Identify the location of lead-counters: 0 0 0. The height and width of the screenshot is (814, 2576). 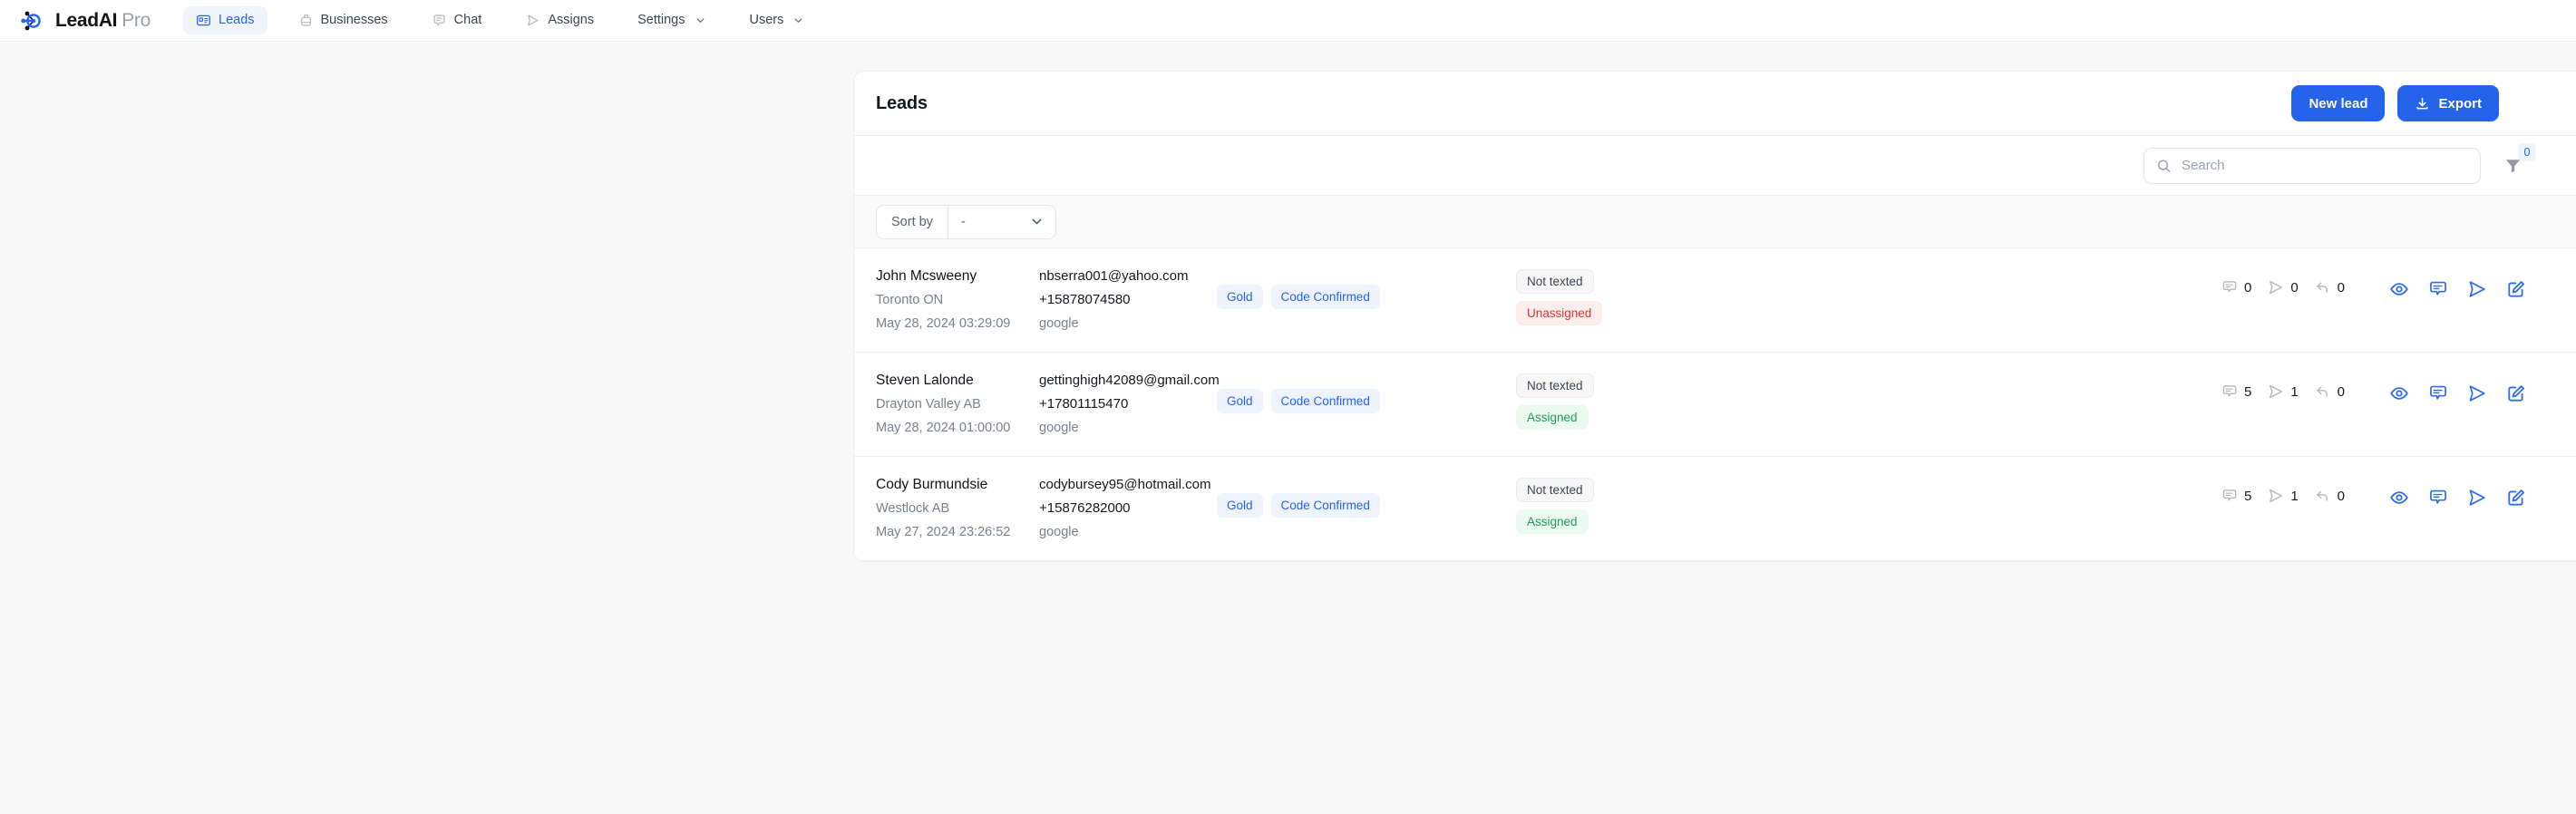
(2288, 281).